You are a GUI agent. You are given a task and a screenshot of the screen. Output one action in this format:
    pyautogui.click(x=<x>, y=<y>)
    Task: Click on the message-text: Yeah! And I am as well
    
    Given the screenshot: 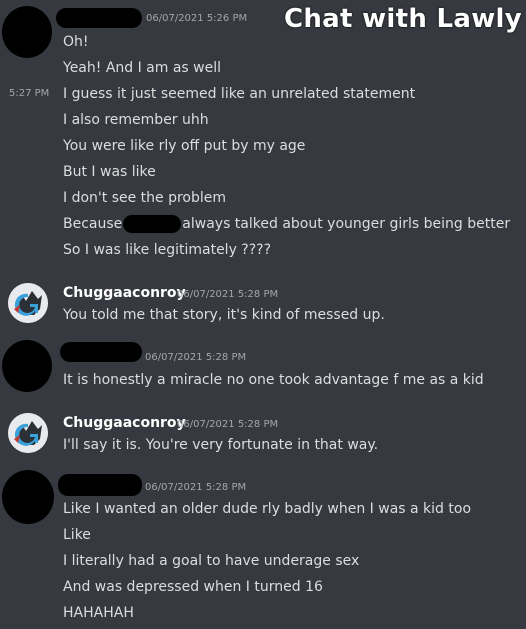 What is the action you would take?
    pyautogui.click(x=142, y=68)
    